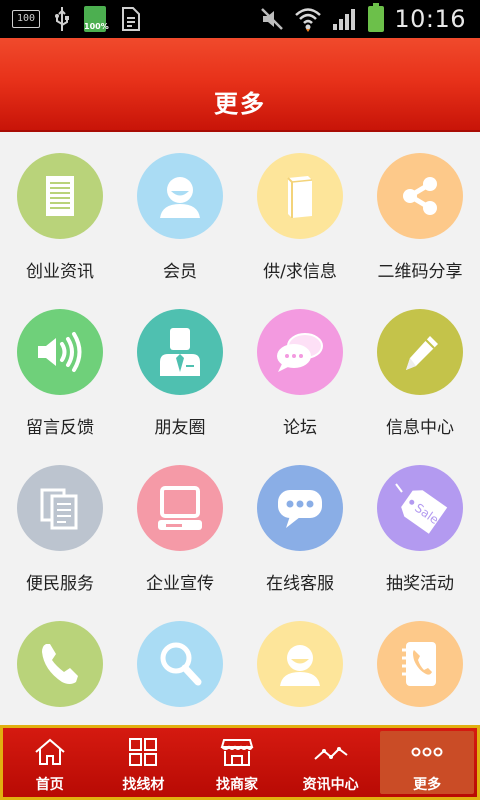 The height and width of the screenshot is (800, 480). I want to click on chat-dots-icon, so click(300, 508).